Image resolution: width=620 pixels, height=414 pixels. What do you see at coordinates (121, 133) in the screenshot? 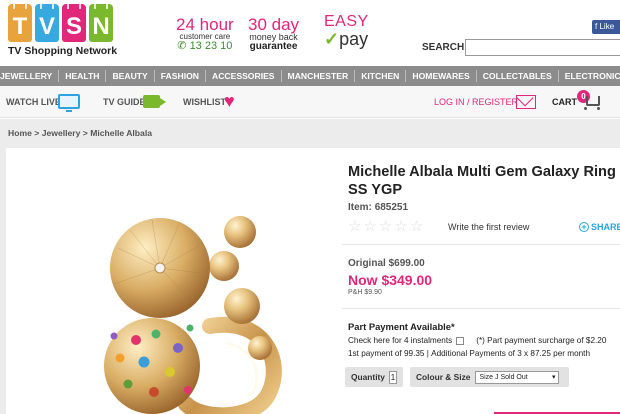
I see `breadcrumb-brand: Michelle Albala` at bounding box center [121, 133].